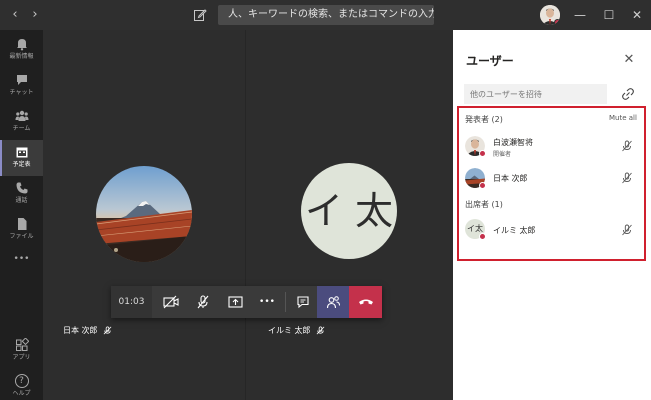 The image size is (651, 400). I want to click on people-icon, so click(333, 302).